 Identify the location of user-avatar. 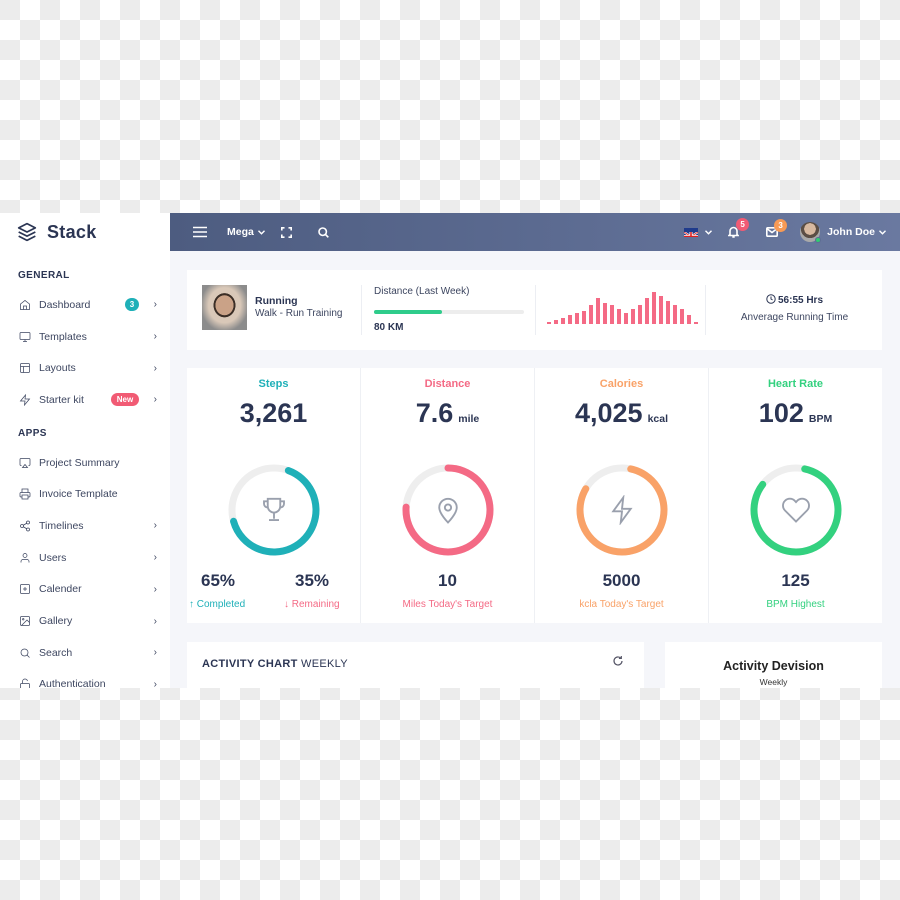
(811, 232).